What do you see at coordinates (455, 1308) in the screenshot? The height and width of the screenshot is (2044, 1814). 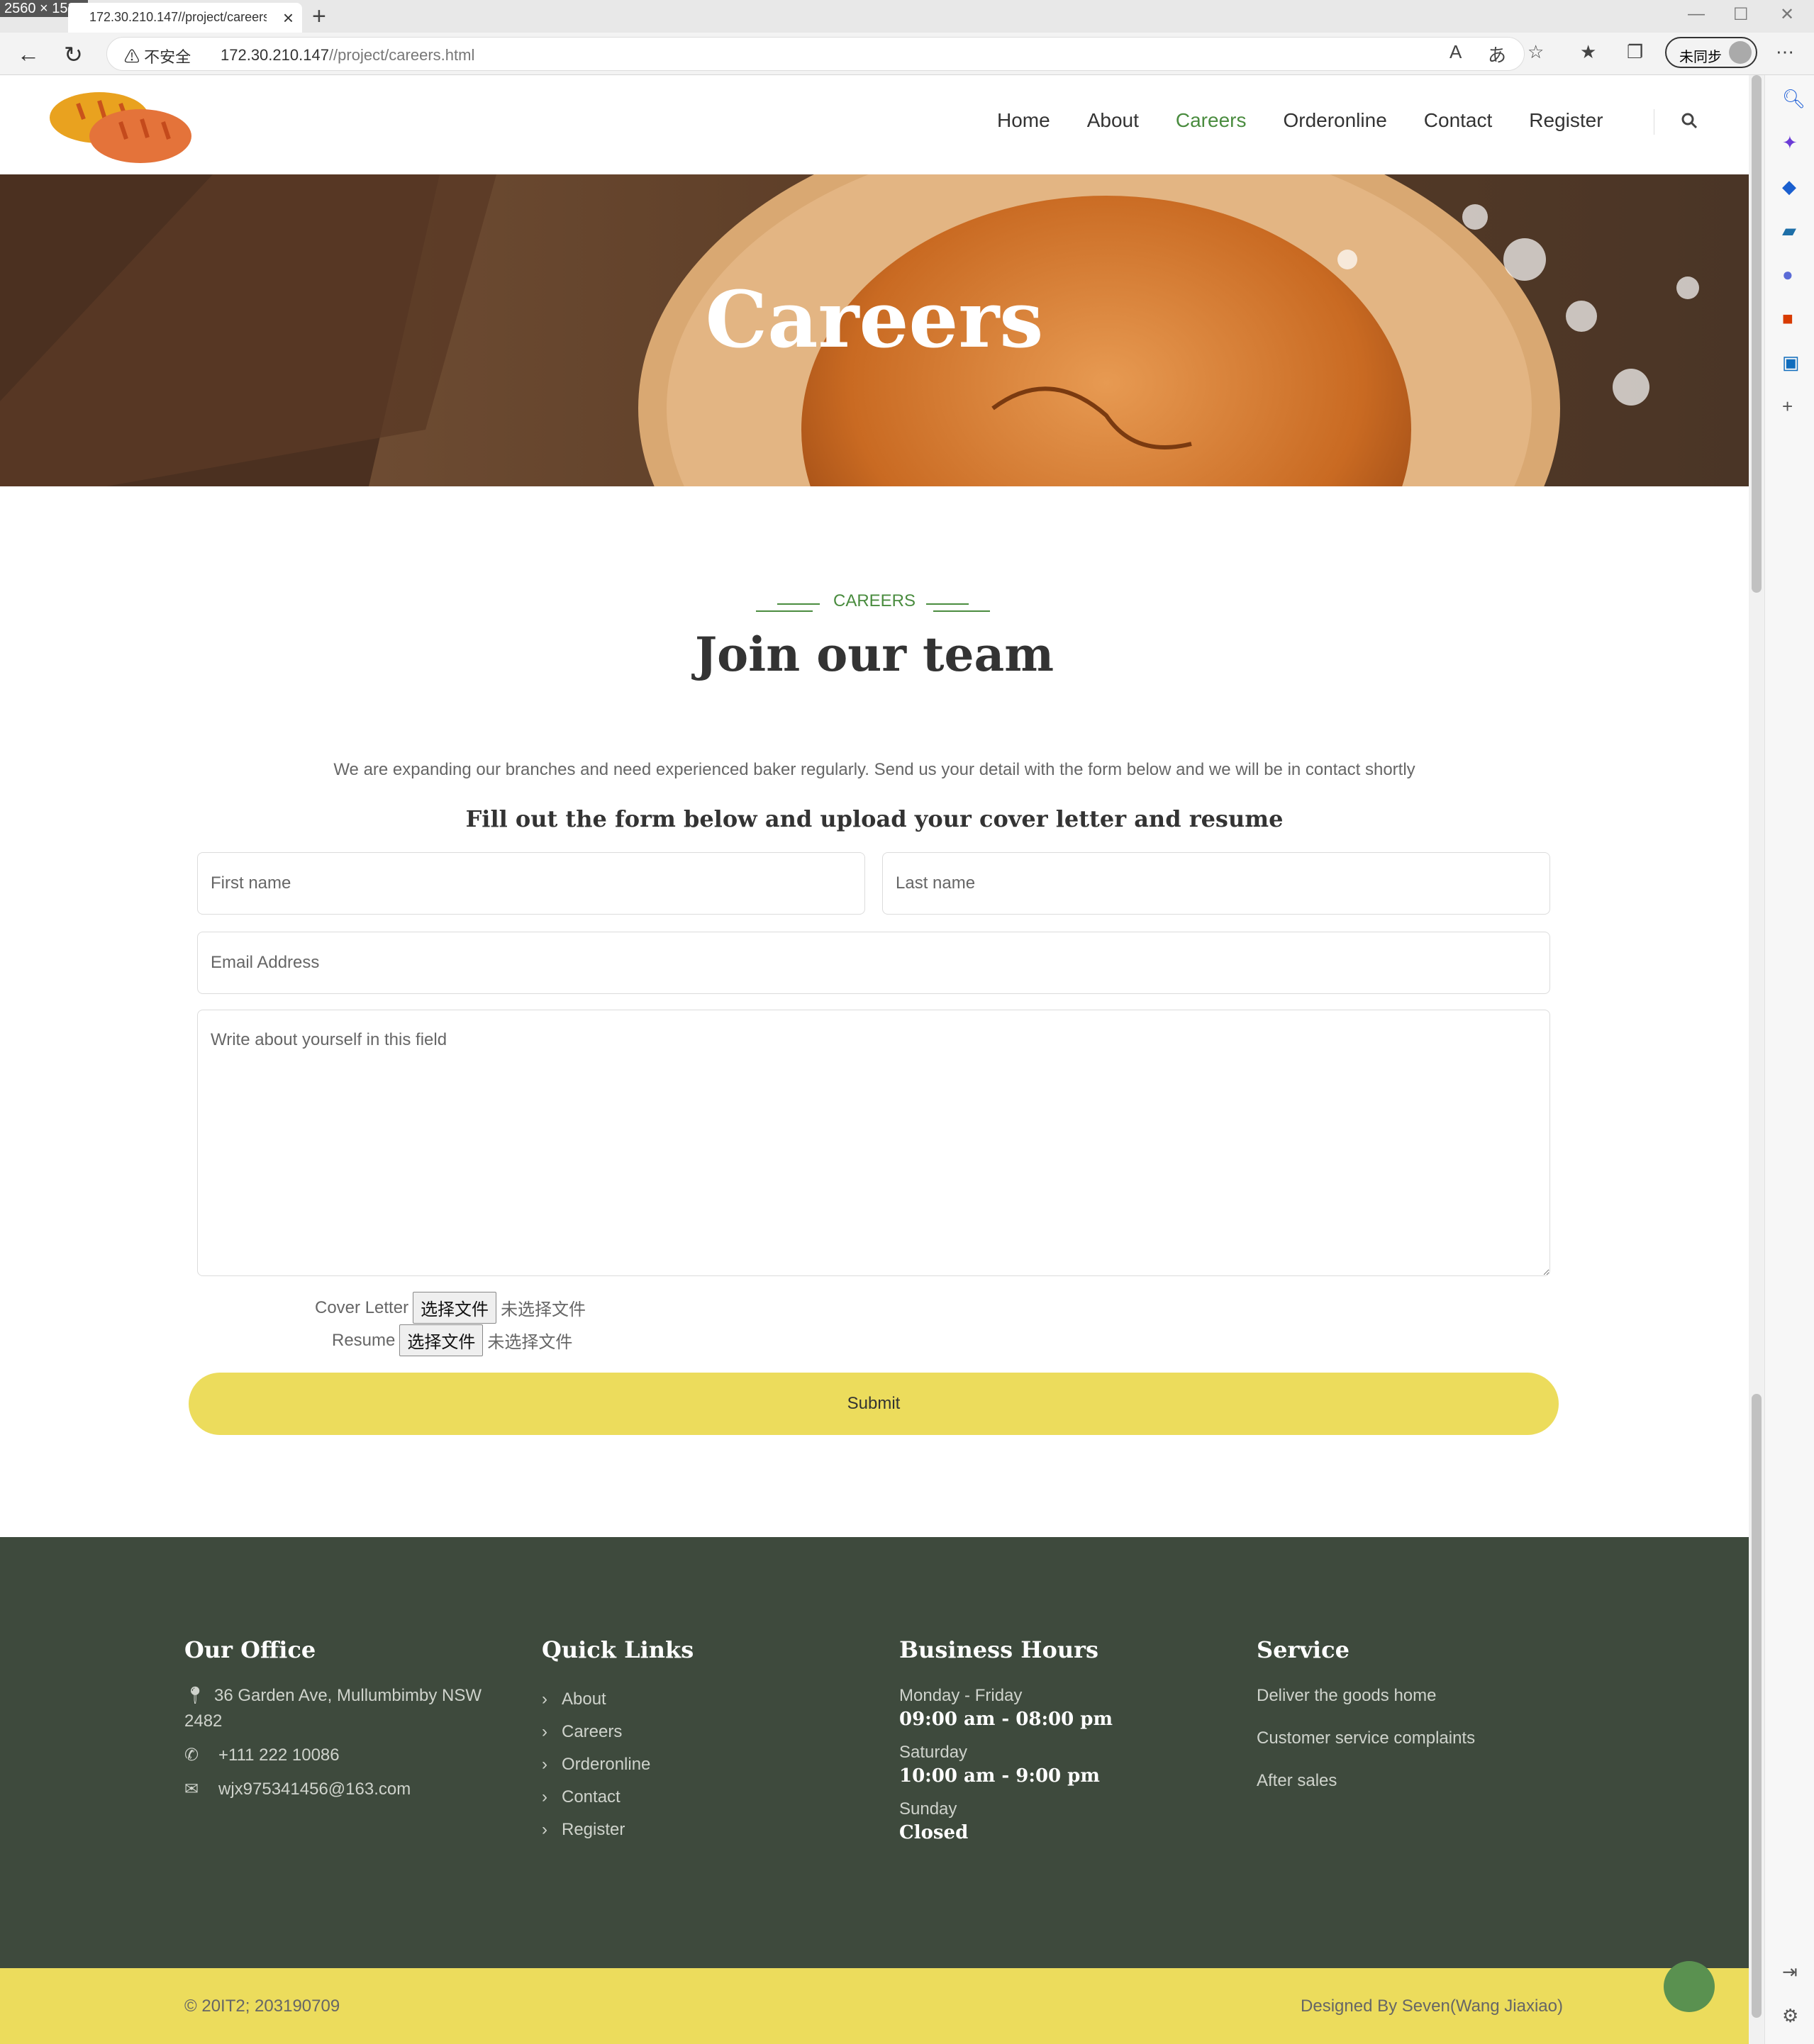 I see `cover-letter-choose-button: 选择文件` at bounding box center [455, 1308].